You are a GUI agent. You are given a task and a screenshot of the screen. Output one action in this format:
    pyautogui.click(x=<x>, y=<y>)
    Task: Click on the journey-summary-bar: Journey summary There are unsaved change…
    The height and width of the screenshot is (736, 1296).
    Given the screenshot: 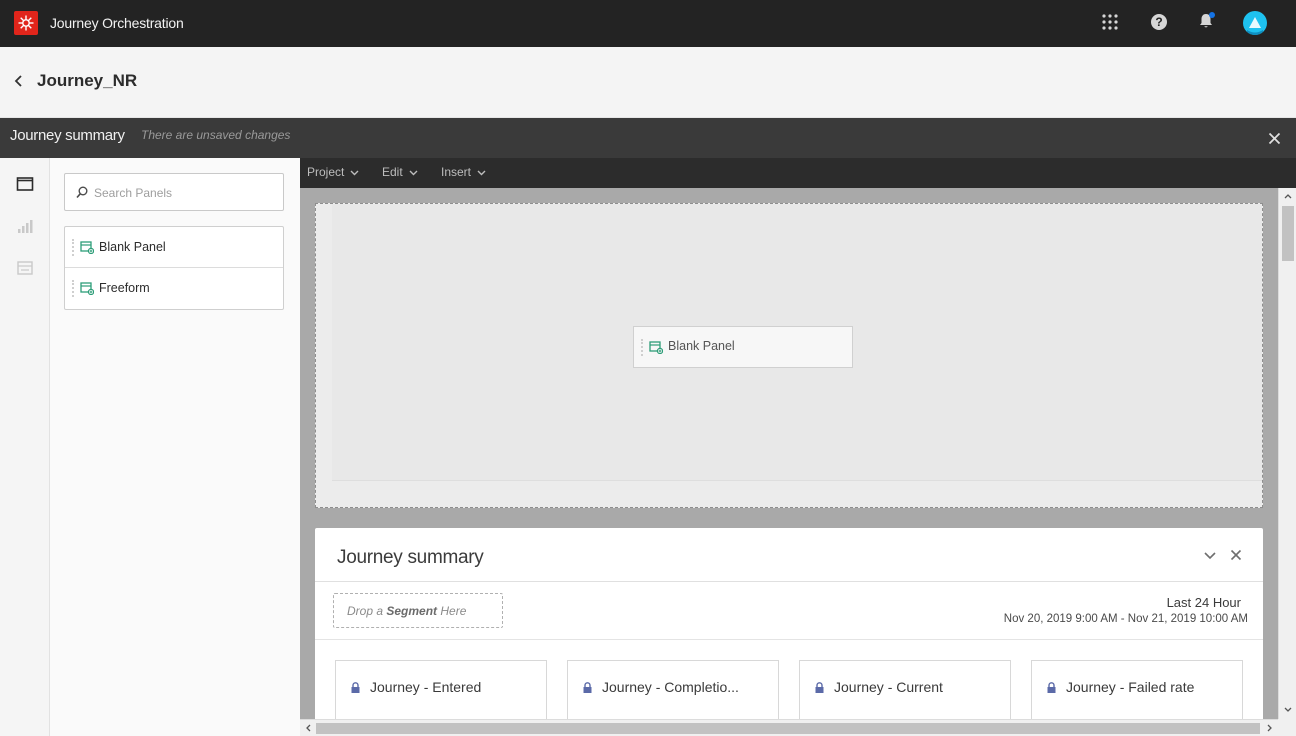 What is the action you would take?
    pyautogui.click(x=648, y=138)
    